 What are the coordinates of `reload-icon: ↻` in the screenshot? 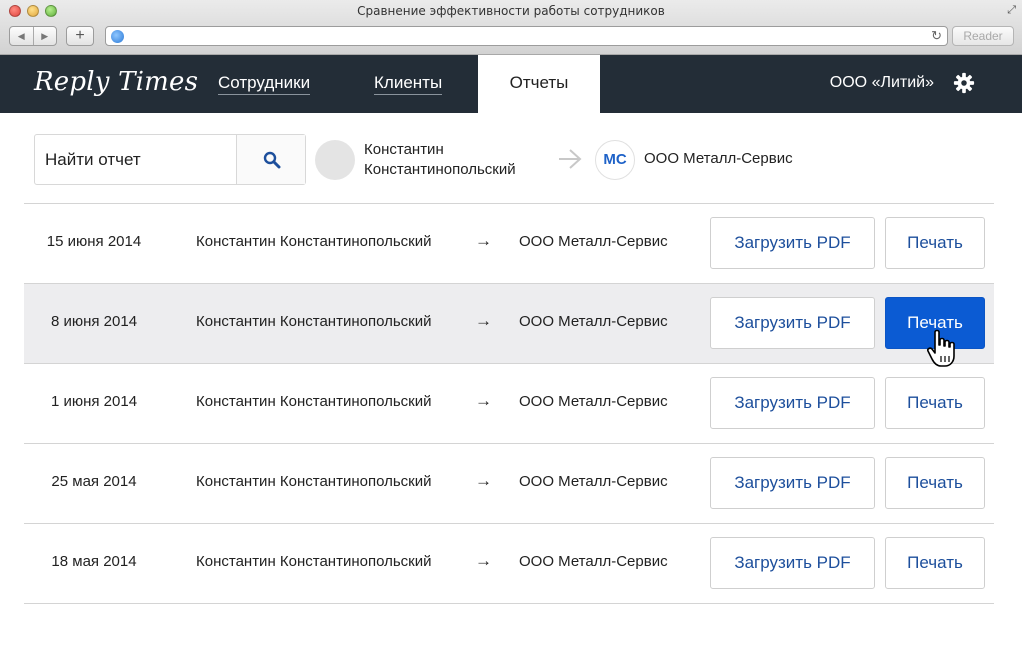 It's located at (936, 36).